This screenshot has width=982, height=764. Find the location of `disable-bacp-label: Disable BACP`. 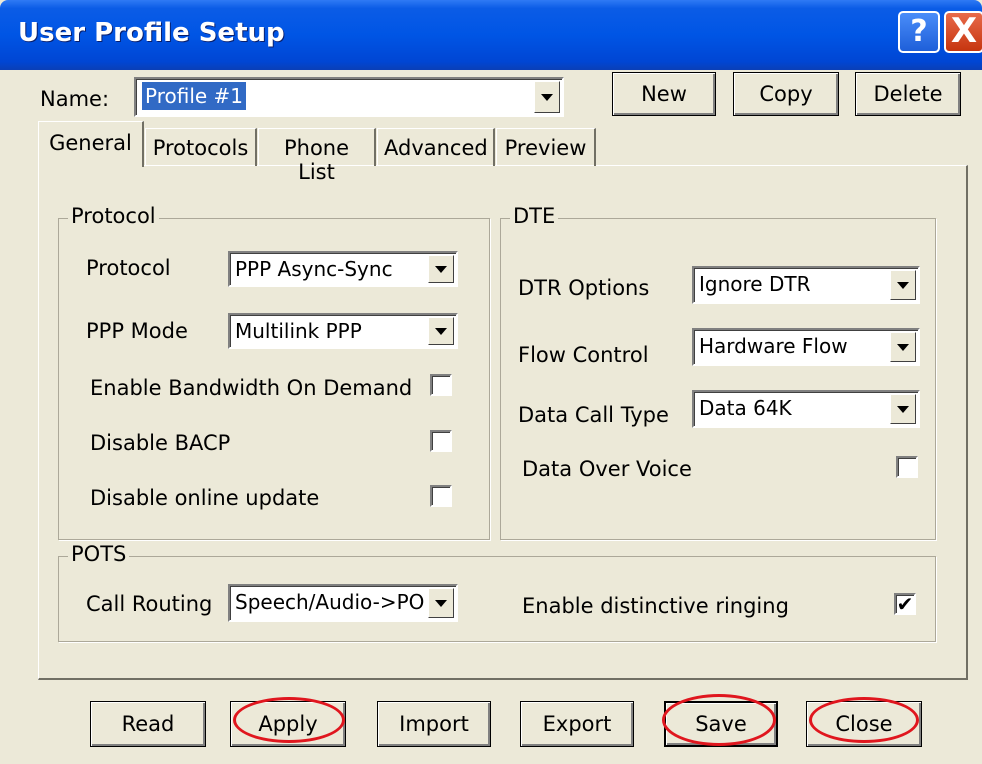

disable-bacp-label: Disable BACP is located at coordinates (160, 443).